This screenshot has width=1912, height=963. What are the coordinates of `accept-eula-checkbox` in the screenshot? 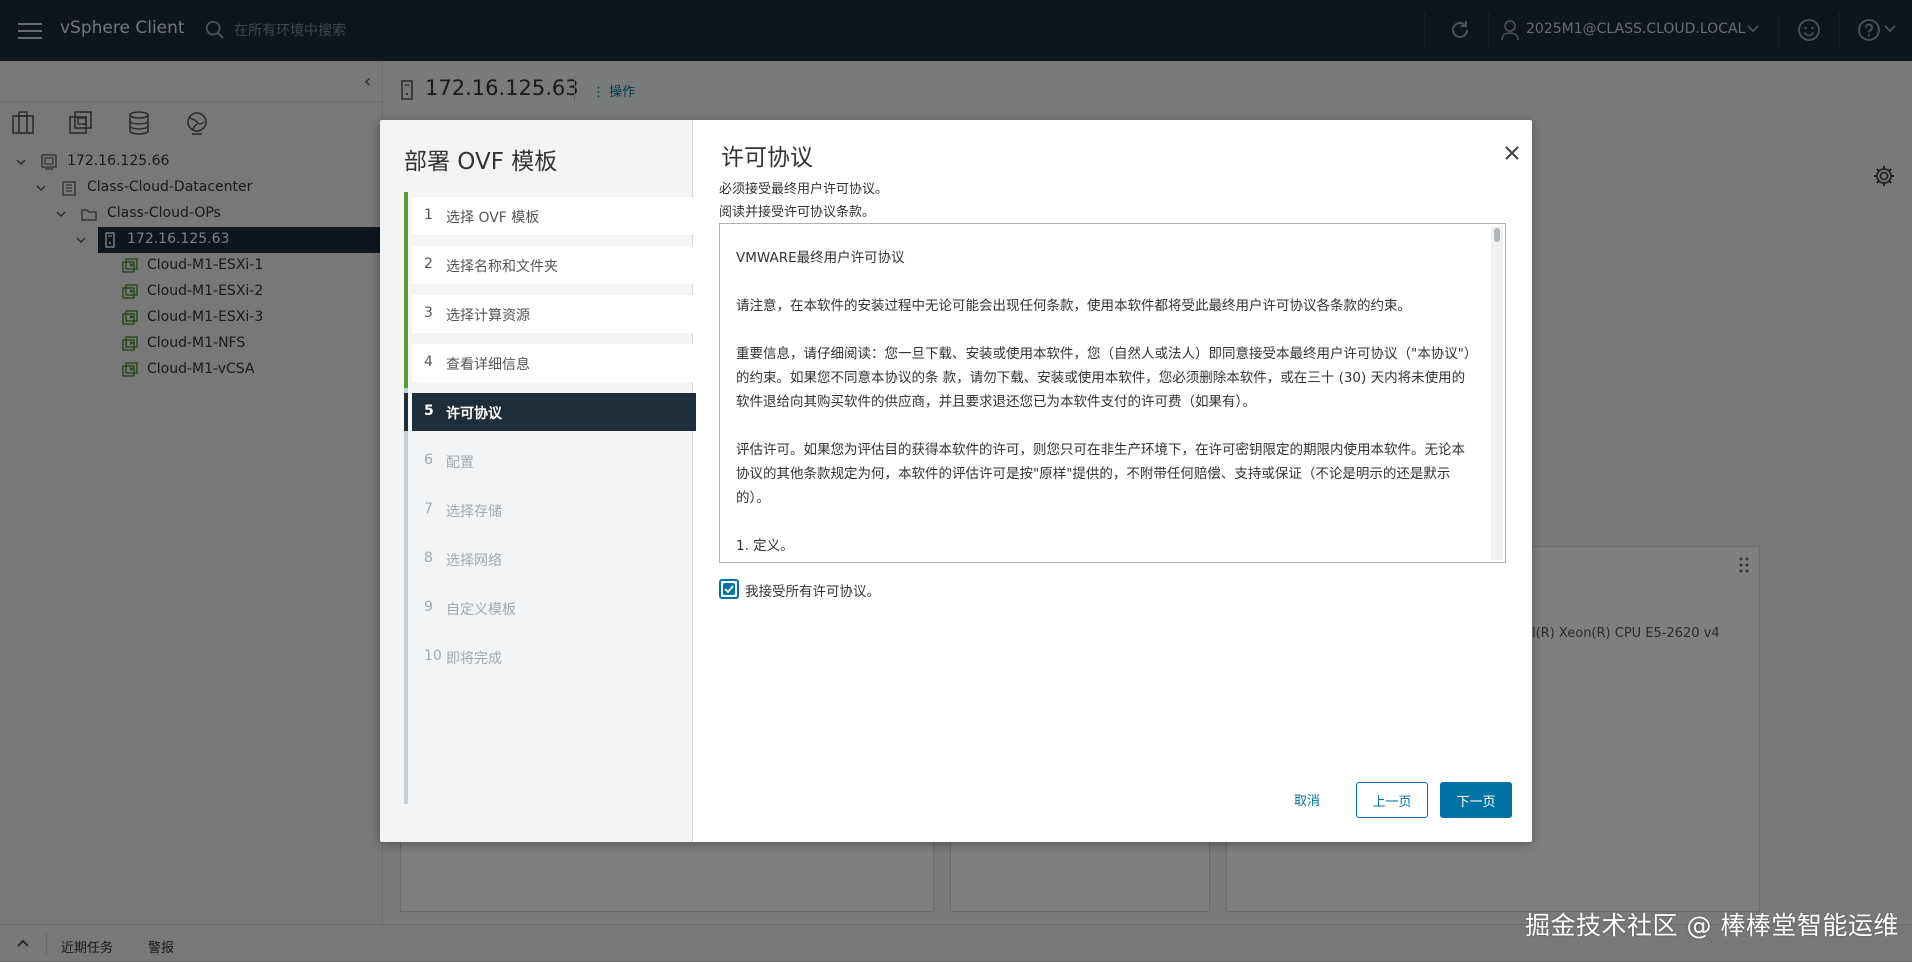 It's located at (729, 589).